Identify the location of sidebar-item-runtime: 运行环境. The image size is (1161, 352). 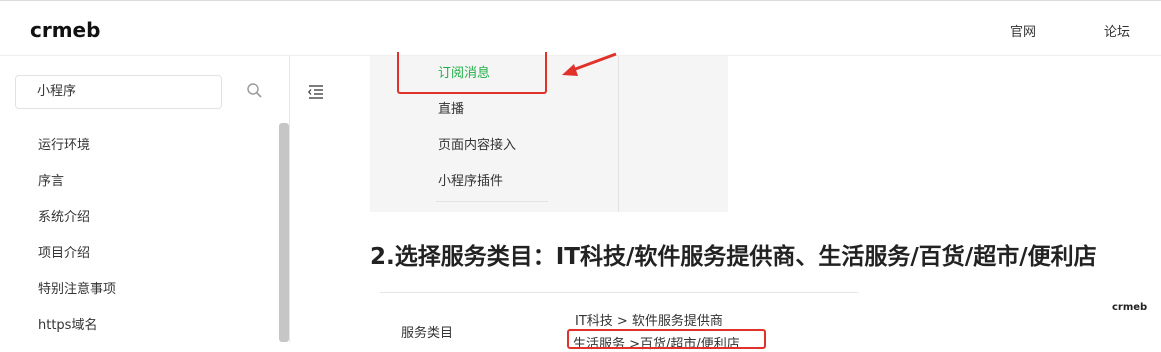
(77, 146).